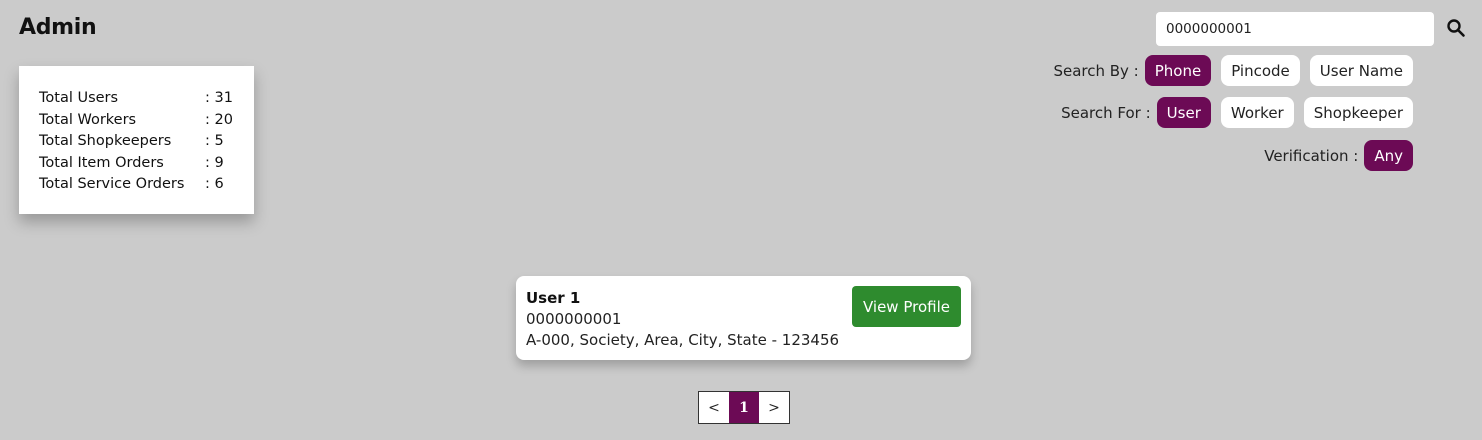 Image resolution: width=1482 pixels, height=440 pixels. What do you see at coordinates (214, 184) in the screenshot?
I see `stat-value: : 6` at bounding box center [214, 184].